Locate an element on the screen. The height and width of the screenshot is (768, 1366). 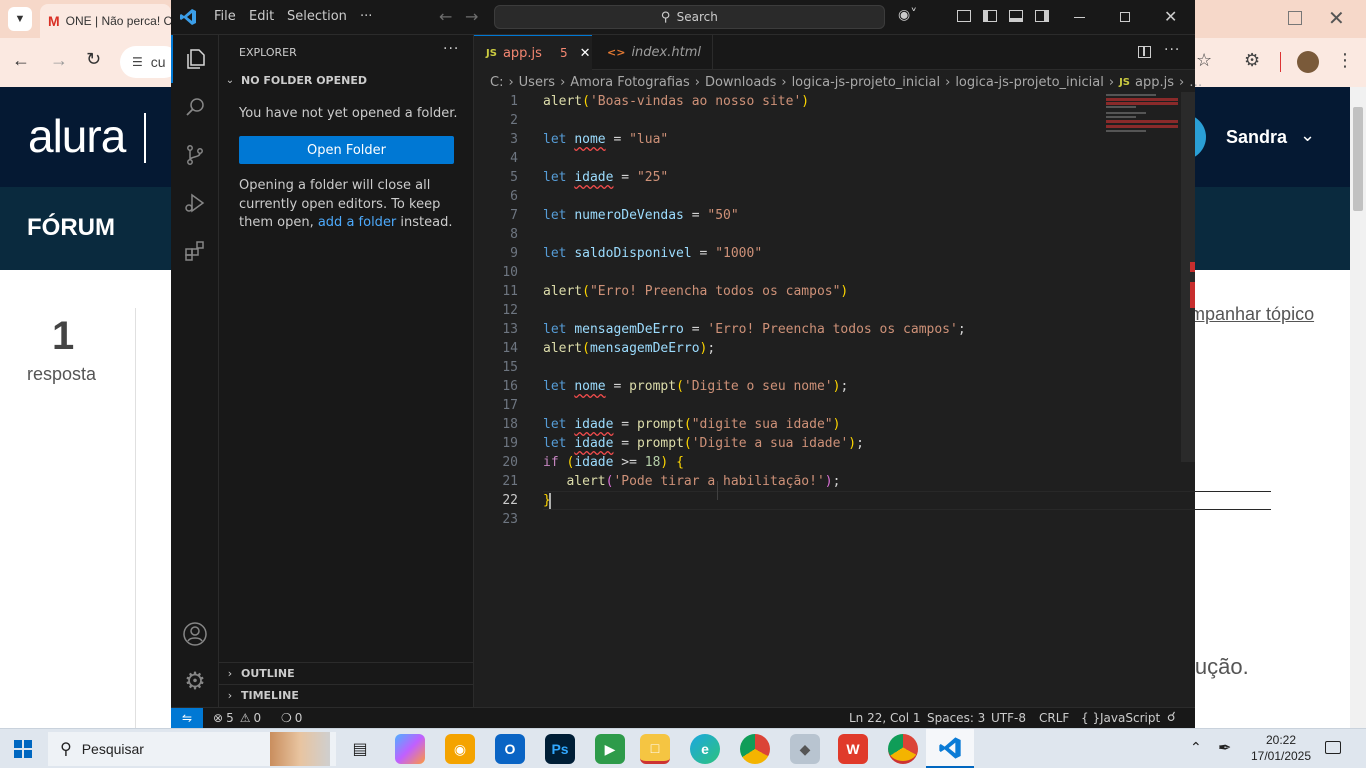
remote-indicator: ⇋ is located at coordinates (187, 718).